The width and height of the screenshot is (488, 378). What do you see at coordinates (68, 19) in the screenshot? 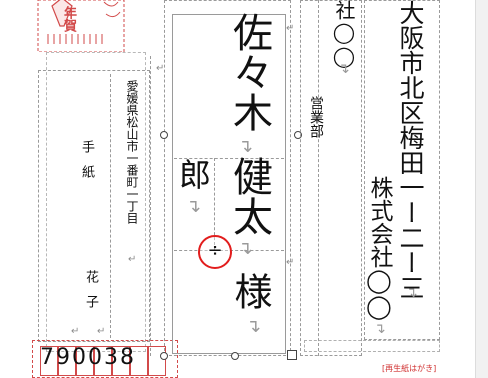
I see `stamp-brand-text: 年賀` at bounding box center [68, 19].